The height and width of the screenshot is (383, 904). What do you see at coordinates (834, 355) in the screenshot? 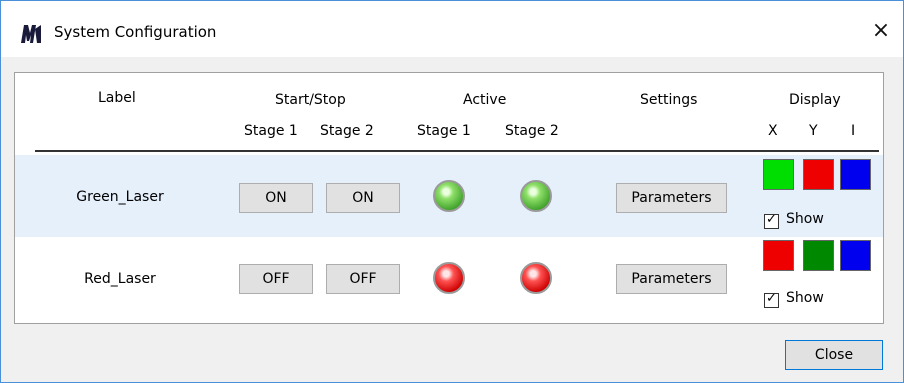
I see `close-button: Close` at bounding box center [834, 355].